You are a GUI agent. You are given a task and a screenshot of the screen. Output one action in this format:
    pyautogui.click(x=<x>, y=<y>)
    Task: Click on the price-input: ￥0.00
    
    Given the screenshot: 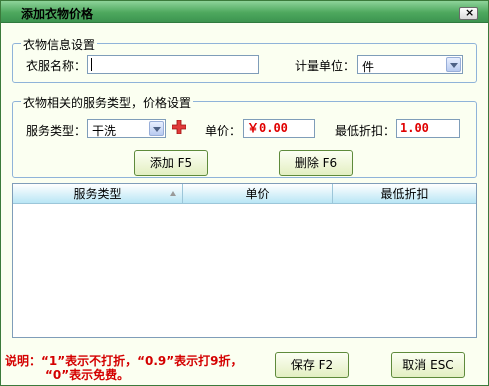 What is the action you would take?
    pyautogui.click(x=279, y=128)
    